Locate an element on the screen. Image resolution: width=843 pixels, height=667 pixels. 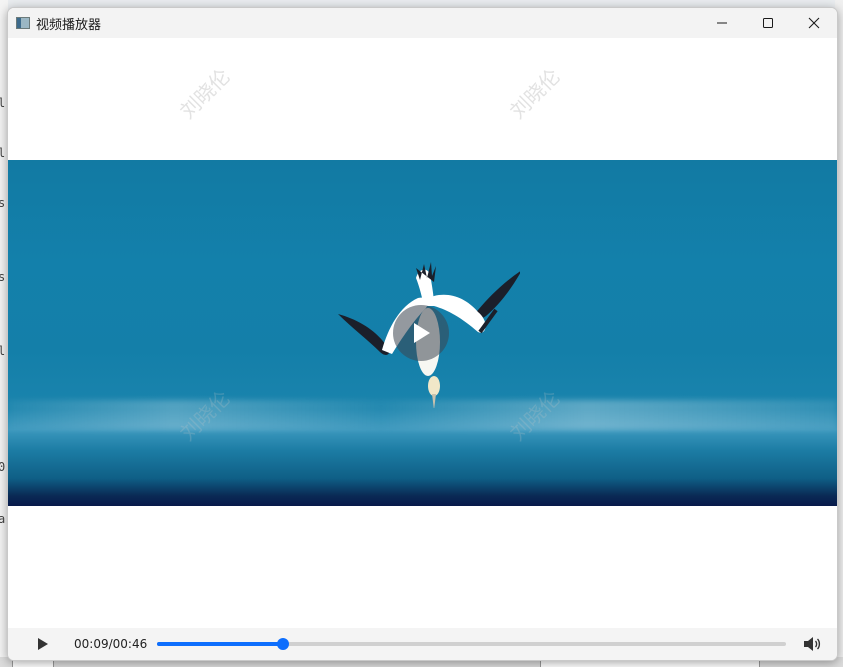
maximize-button is located at coordinates (768, 23).